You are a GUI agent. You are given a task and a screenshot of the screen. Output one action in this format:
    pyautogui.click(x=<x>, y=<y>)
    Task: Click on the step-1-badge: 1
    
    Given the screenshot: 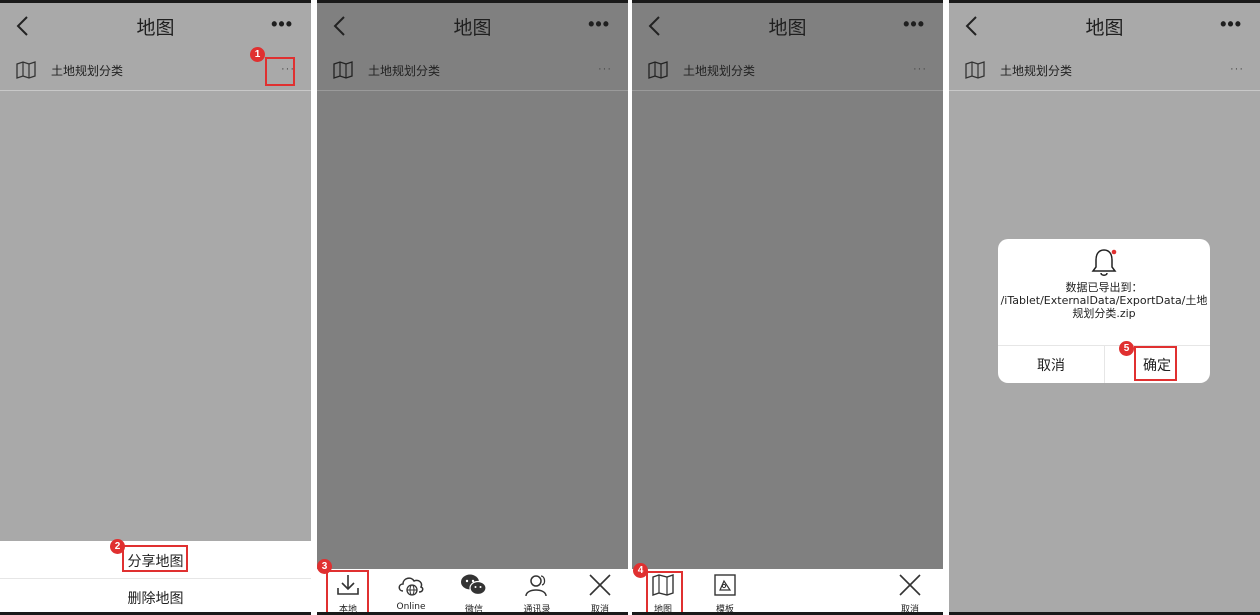 What is the action you would take?
    pyautogui.click(x=257, y=54)
    